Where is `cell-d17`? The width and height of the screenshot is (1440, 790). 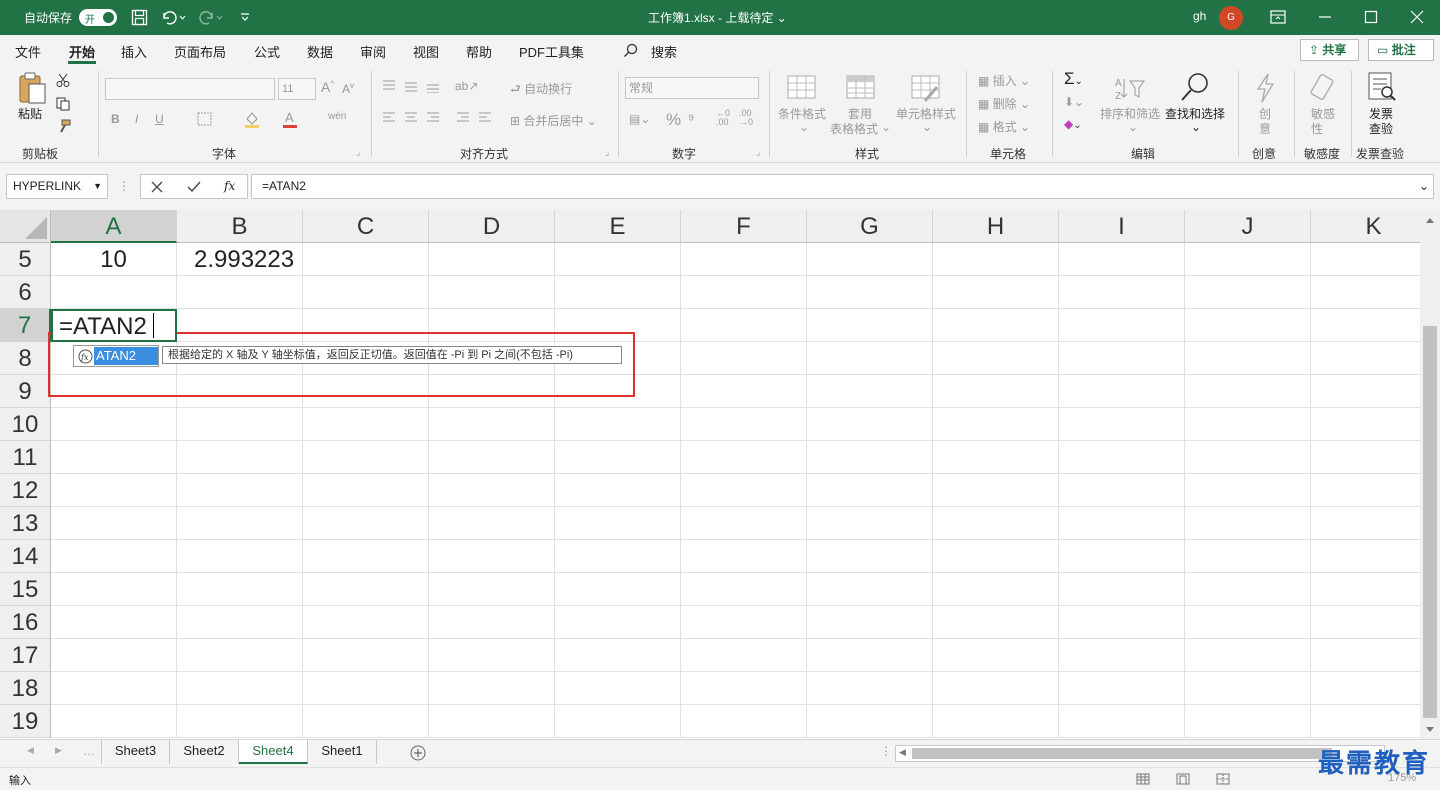 cell-d17 is located at coordinates (492, 655).